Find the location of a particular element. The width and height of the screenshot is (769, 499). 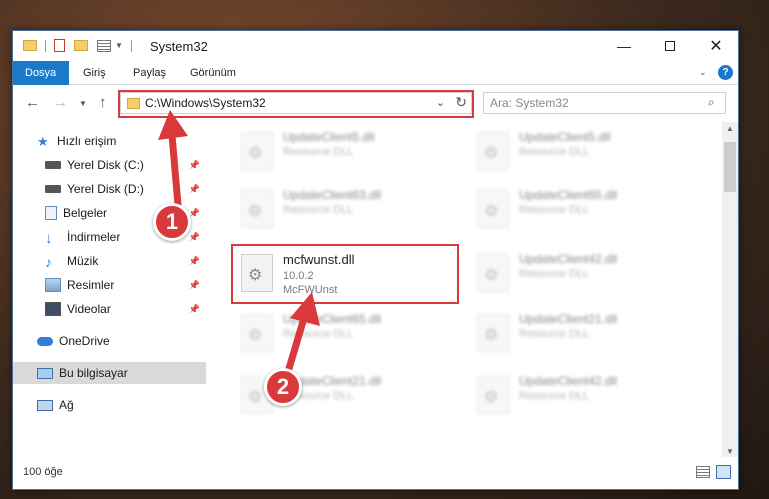

sidebar-item-pictures: Resimler 📌 is located at coordinates (109, 285).